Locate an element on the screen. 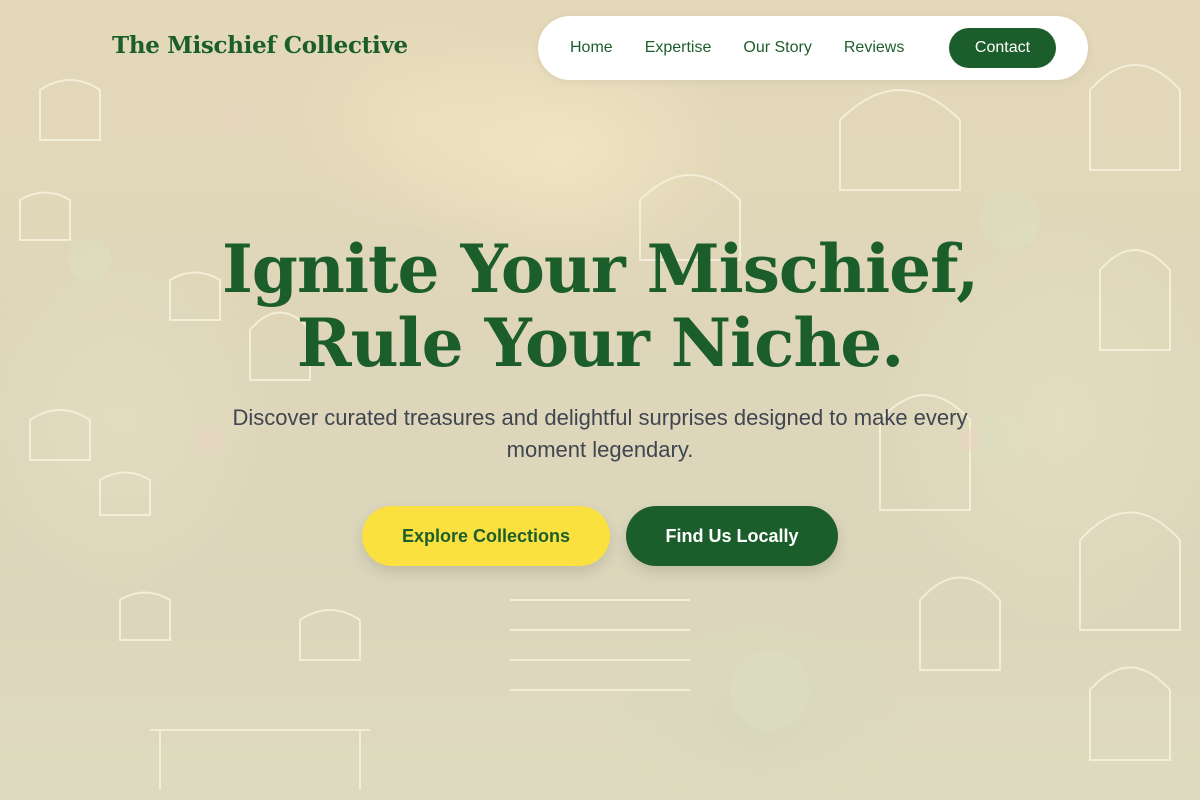 This screenshot has height=800, width=1200. brand-logo-text: The Mischief Collective is located at coordinates (260, 45).